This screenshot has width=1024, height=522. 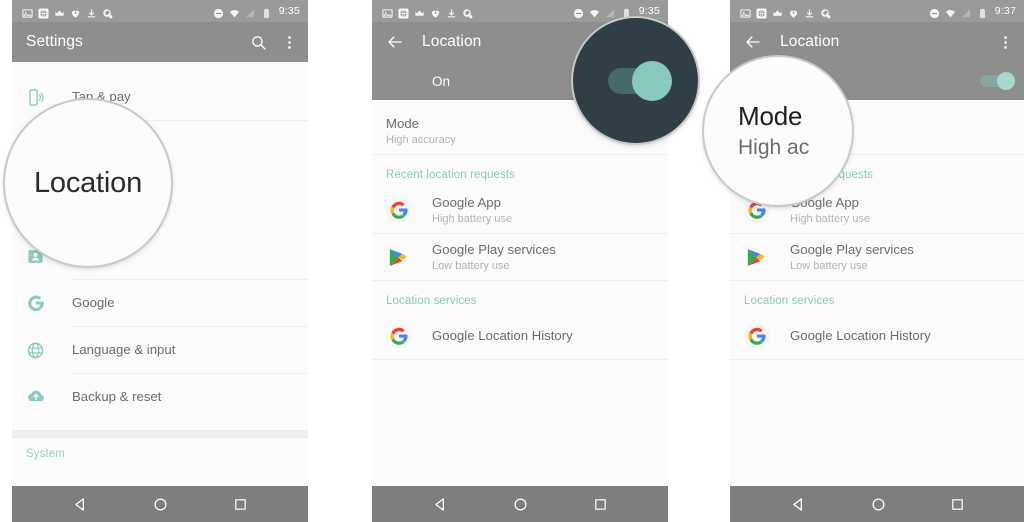 What do you see at coordinates (520, 210) in the screenshot?
I see `list-item-google-app: Google App High battery use` at bounding box center [520, 210].